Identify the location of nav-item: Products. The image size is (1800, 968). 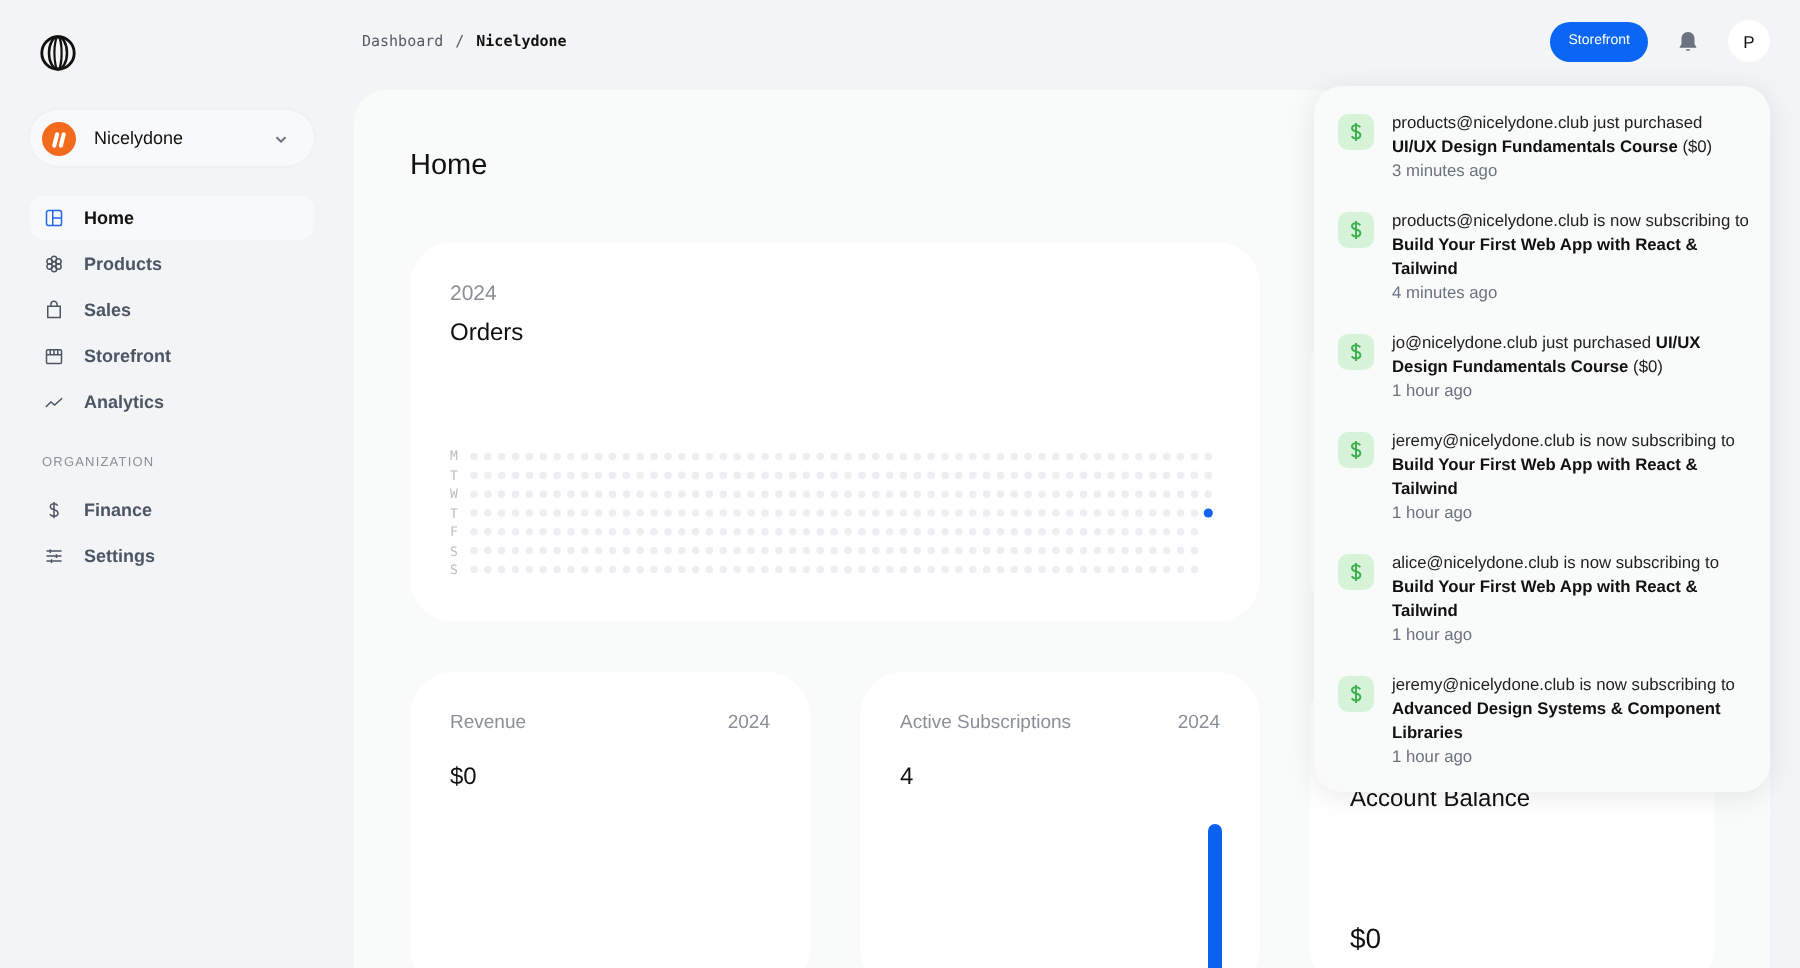
(172, 264).